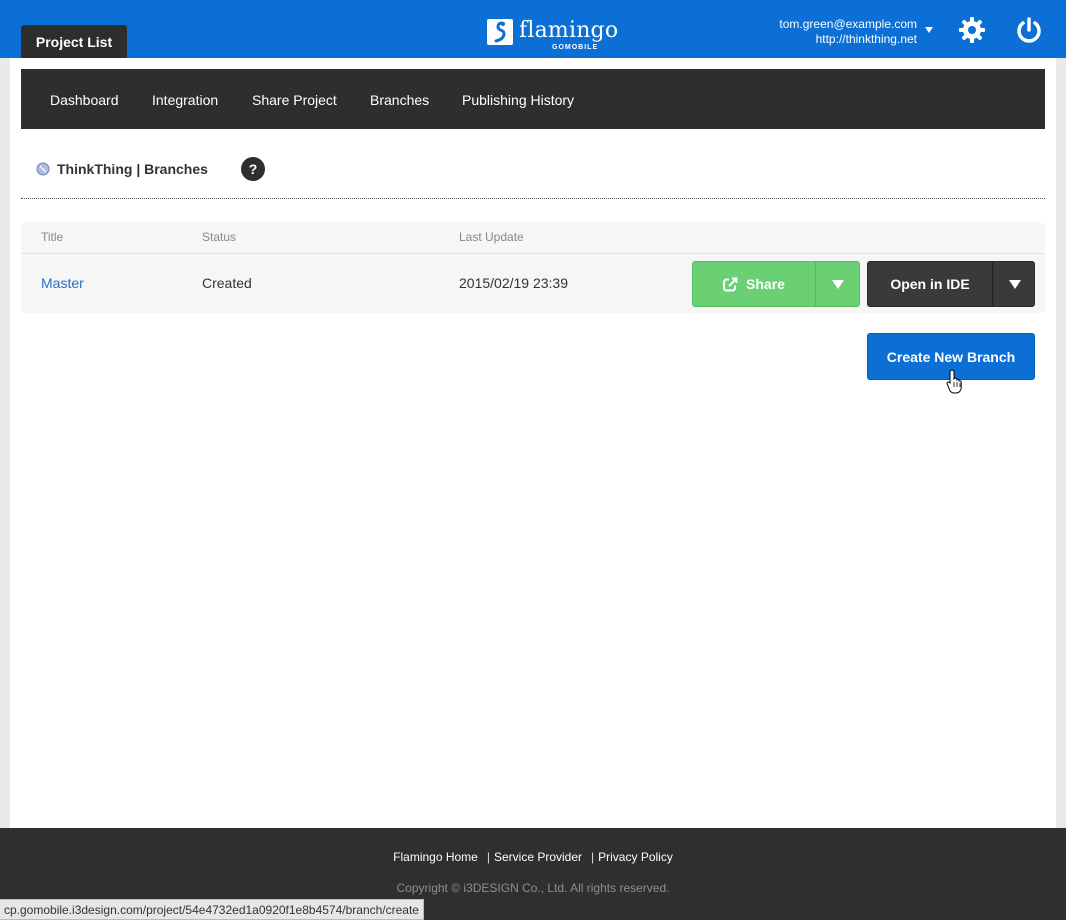  I want to click on branch-title-link: Master, so click(62, 283).